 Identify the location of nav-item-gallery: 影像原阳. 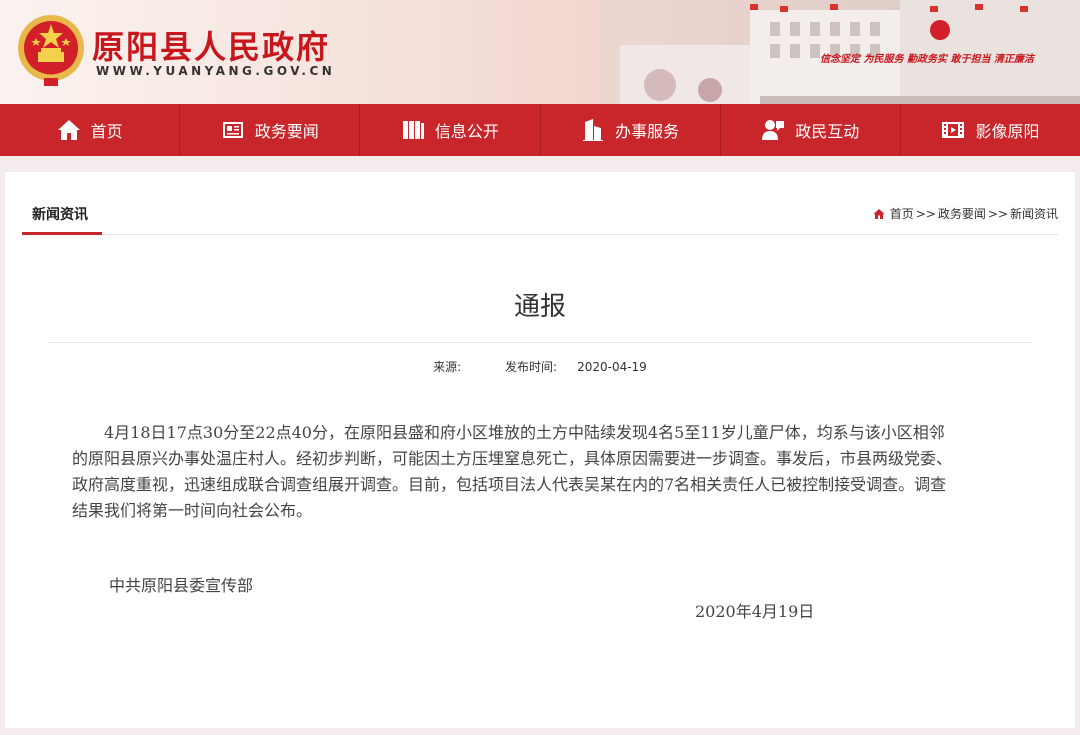
(990, 130).